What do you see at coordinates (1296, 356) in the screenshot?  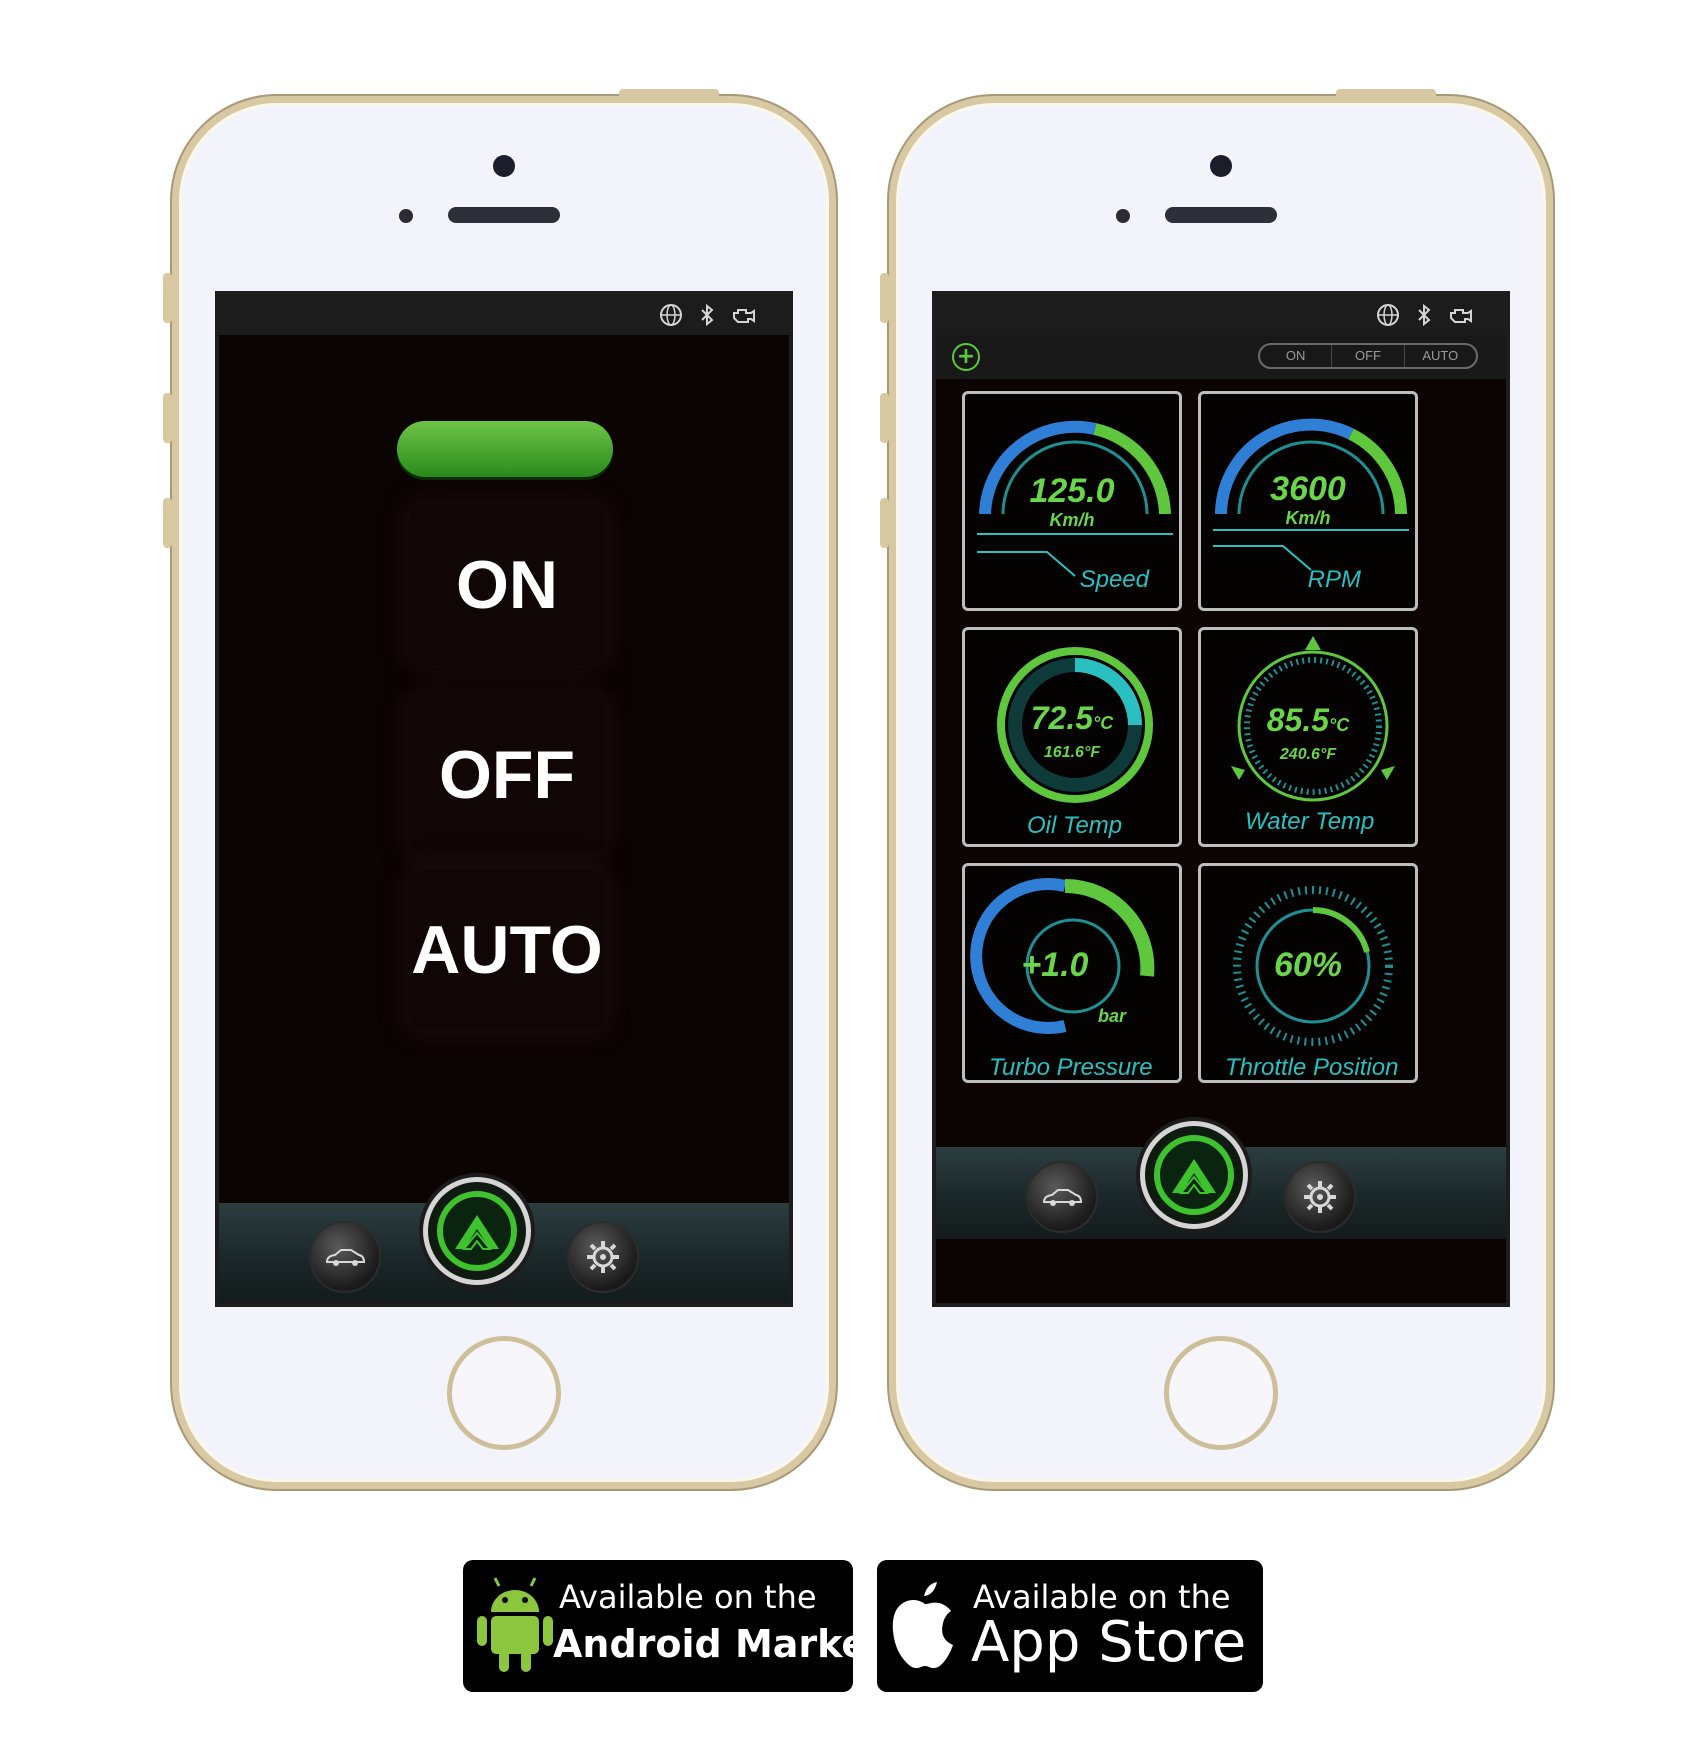 I see `segment-on: ON` at bounding box center [1296, 356].